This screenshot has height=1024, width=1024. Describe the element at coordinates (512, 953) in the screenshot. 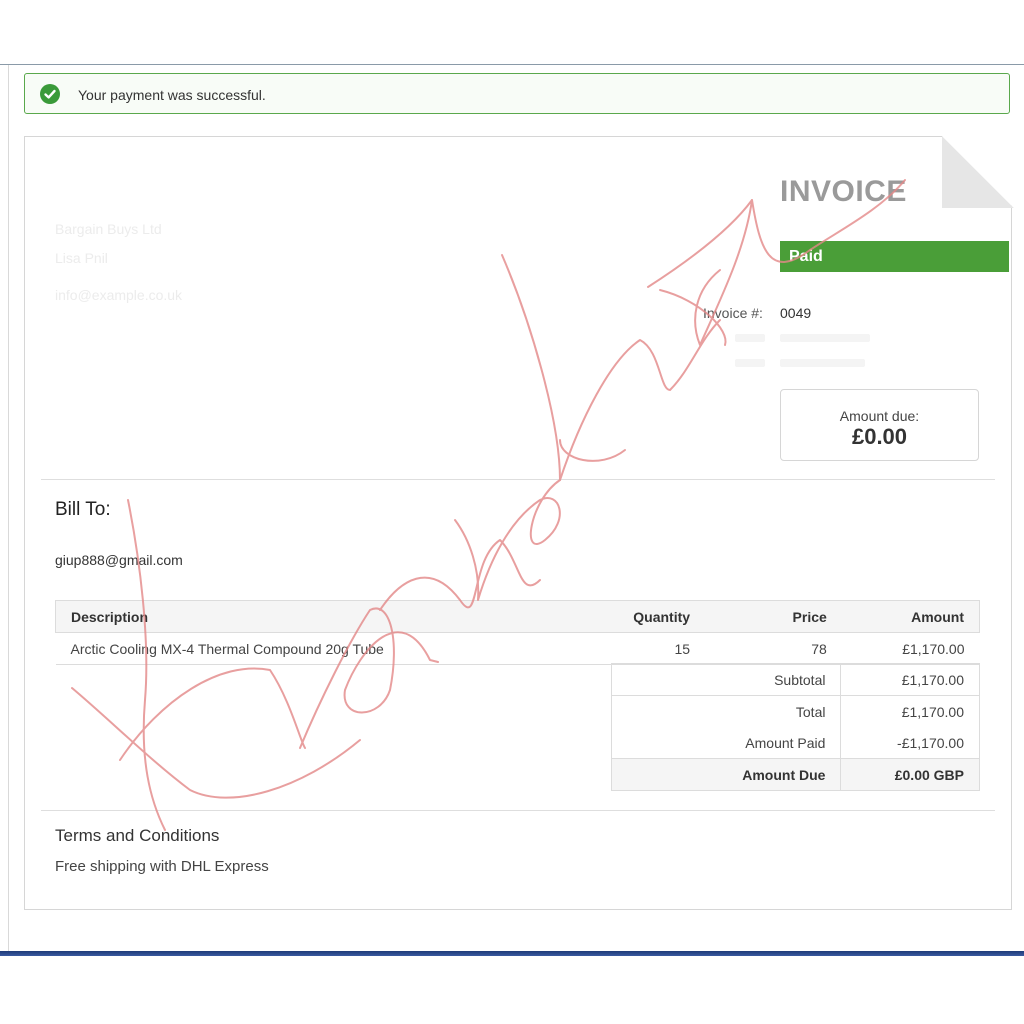

I see `footer-bar` at that location.